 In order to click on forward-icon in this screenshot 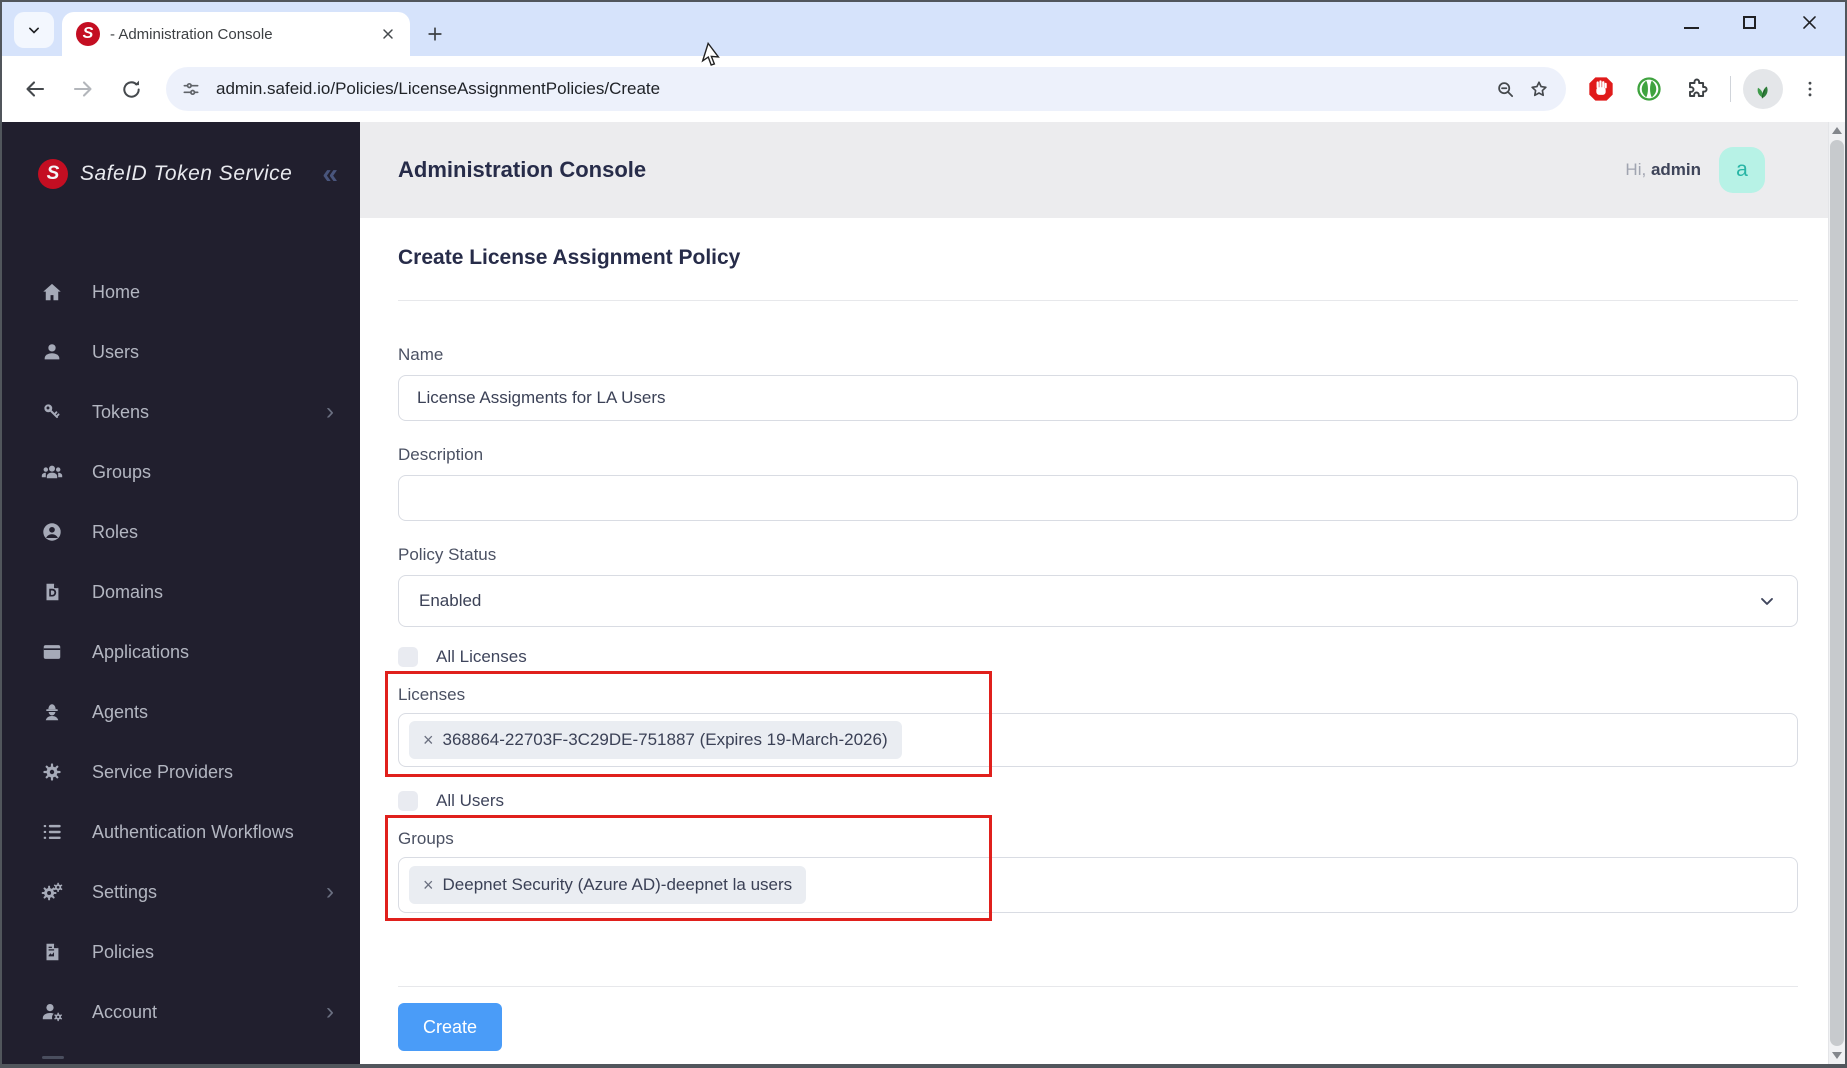, I will do `click(82, 89)`.